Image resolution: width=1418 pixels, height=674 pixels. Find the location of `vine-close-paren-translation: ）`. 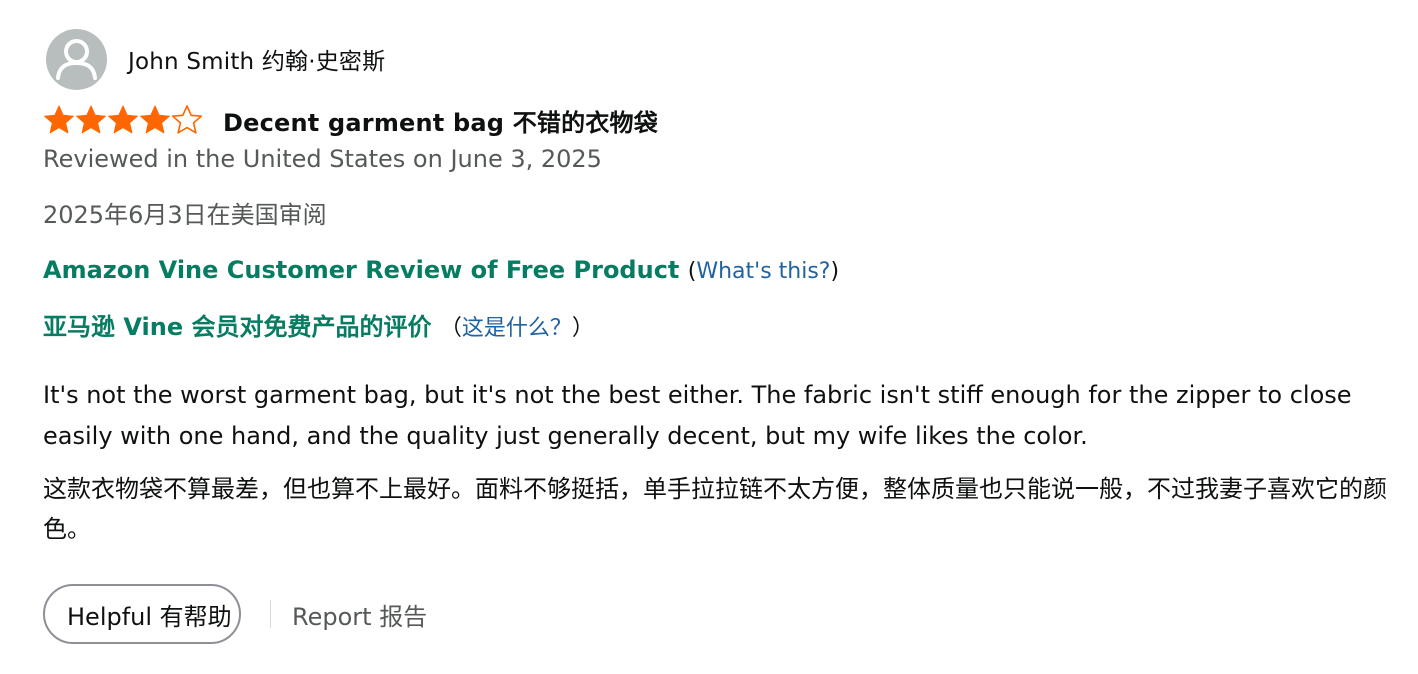

vine-close-paren-translation: ） is located at coordinates (582, 328).